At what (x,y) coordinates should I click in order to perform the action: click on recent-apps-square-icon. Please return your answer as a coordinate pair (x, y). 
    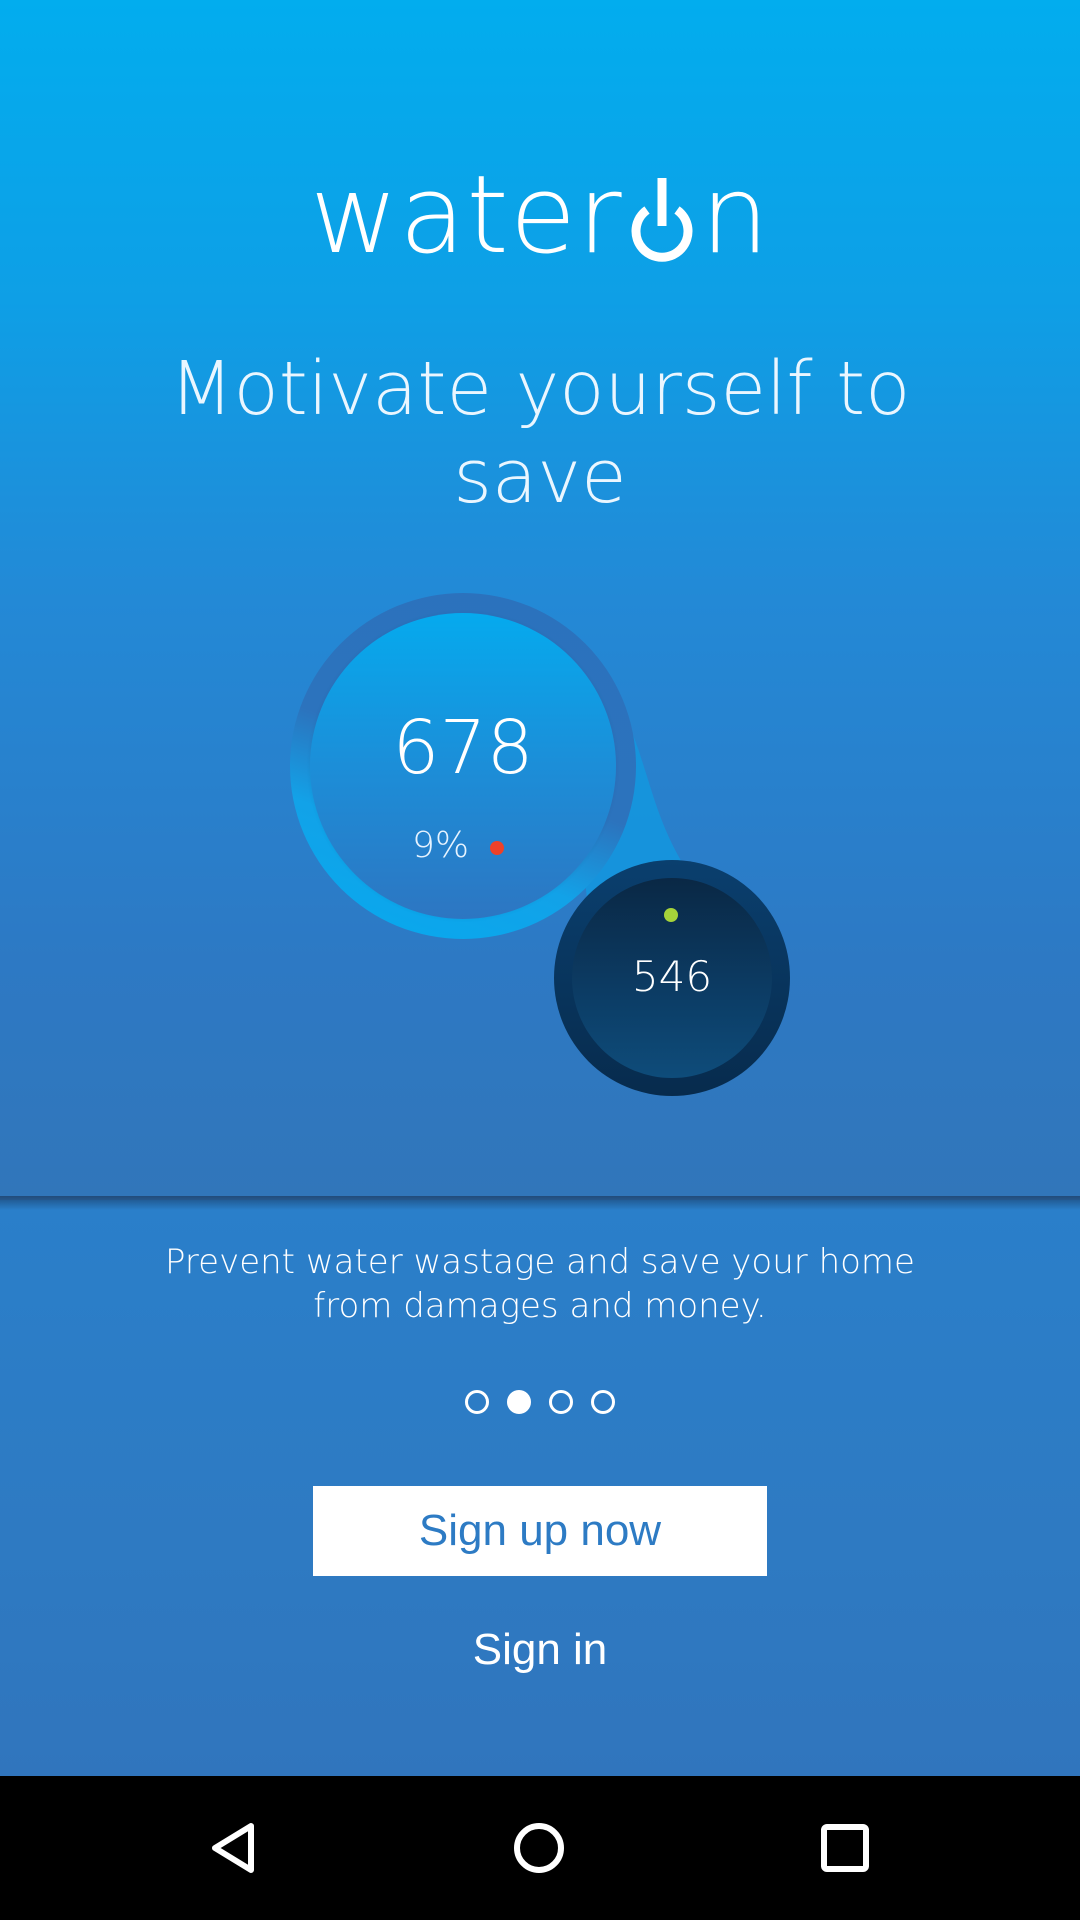
    Looking at the image, I should click on (845, 1848).